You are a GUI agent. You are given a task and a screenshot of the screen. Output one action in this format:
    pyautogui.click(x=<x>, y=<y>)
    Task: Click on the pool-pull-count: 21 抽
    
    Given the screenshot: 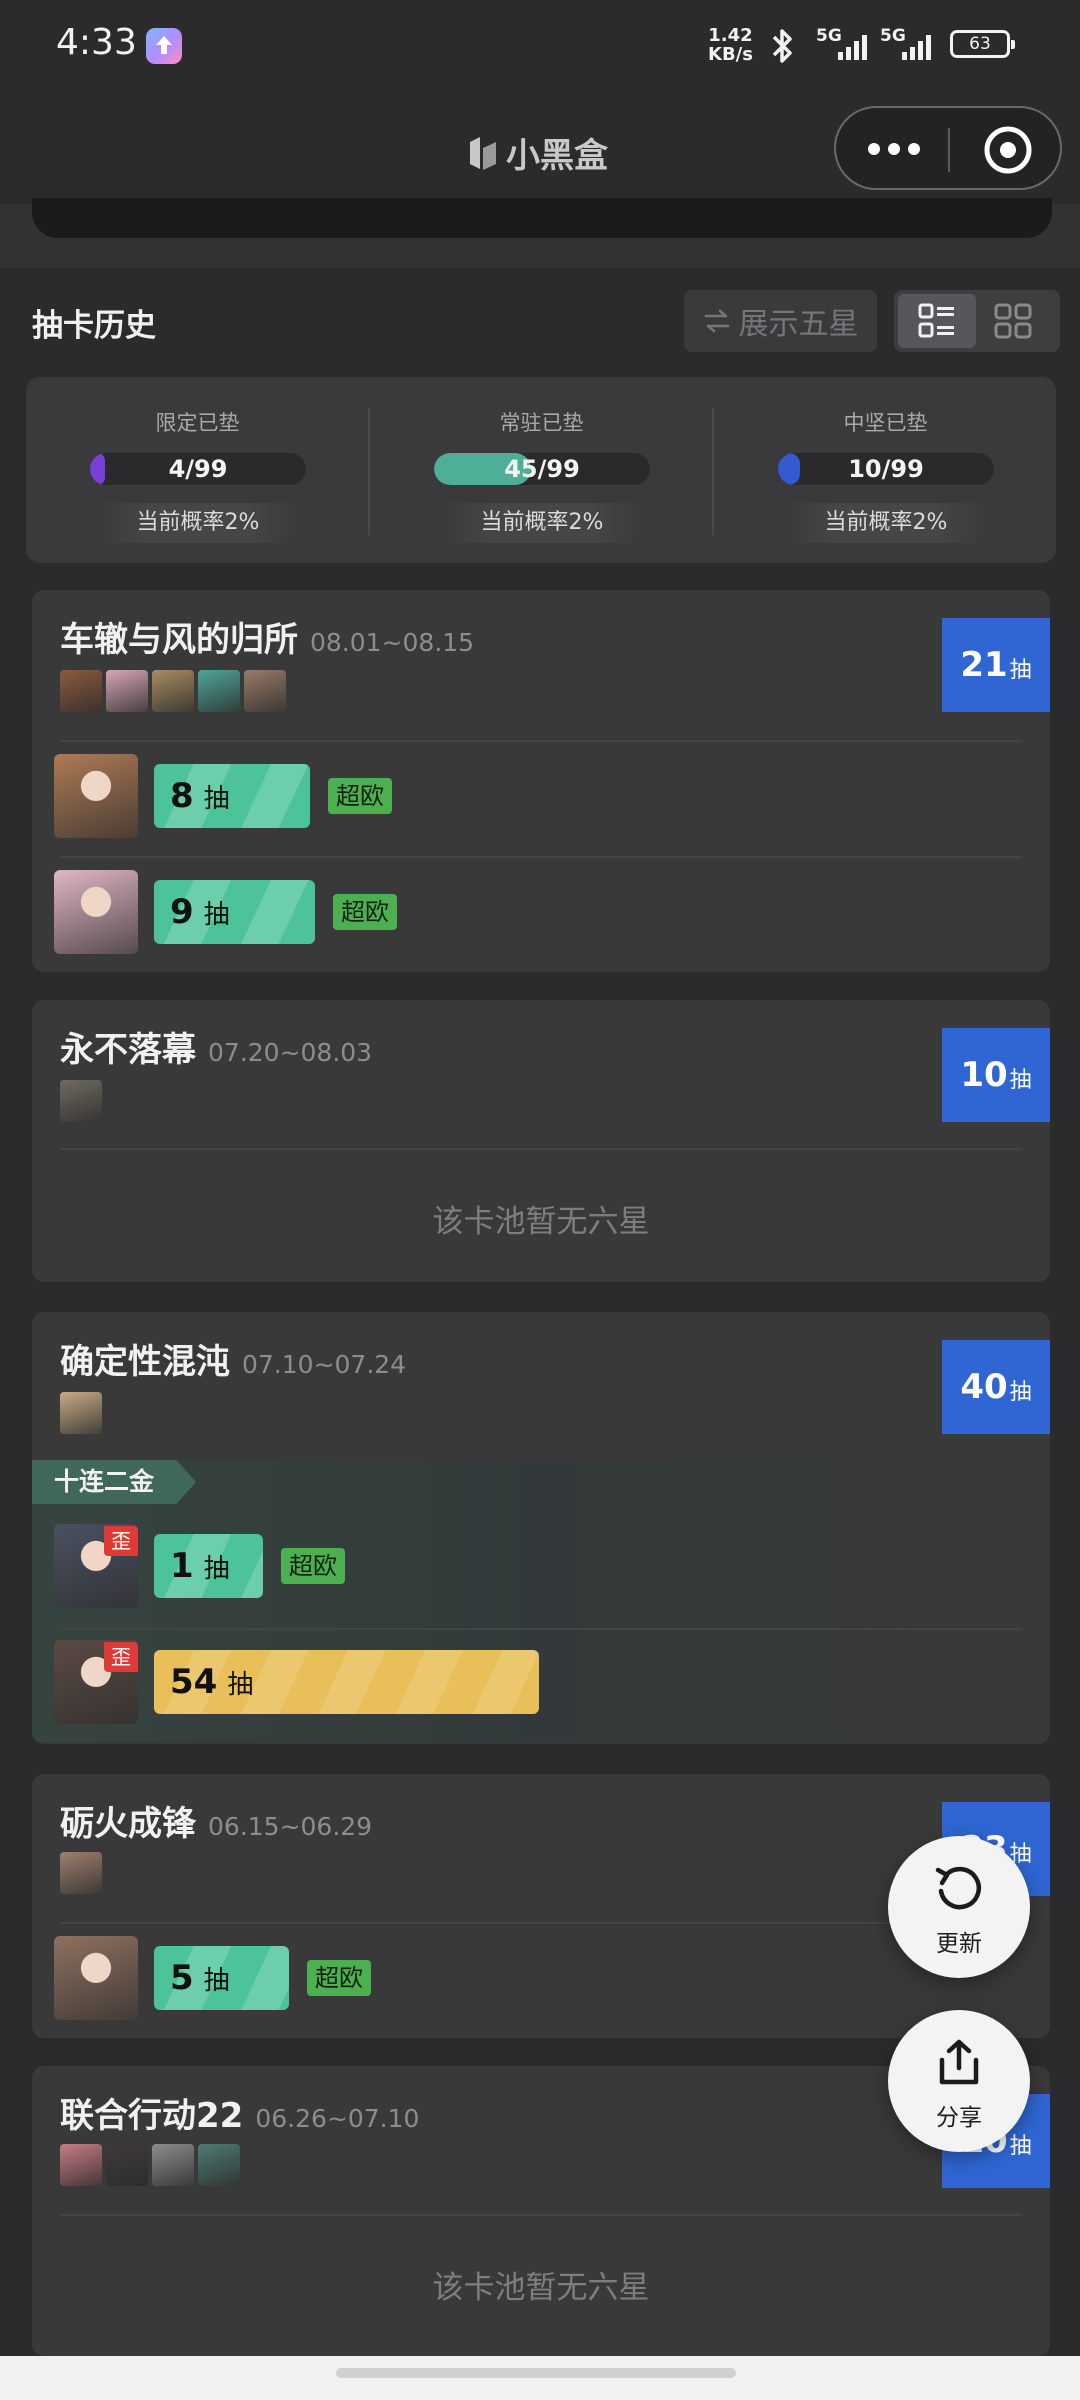 What is the action you would take?
    pyautogui.click(x=996, y=665)
    